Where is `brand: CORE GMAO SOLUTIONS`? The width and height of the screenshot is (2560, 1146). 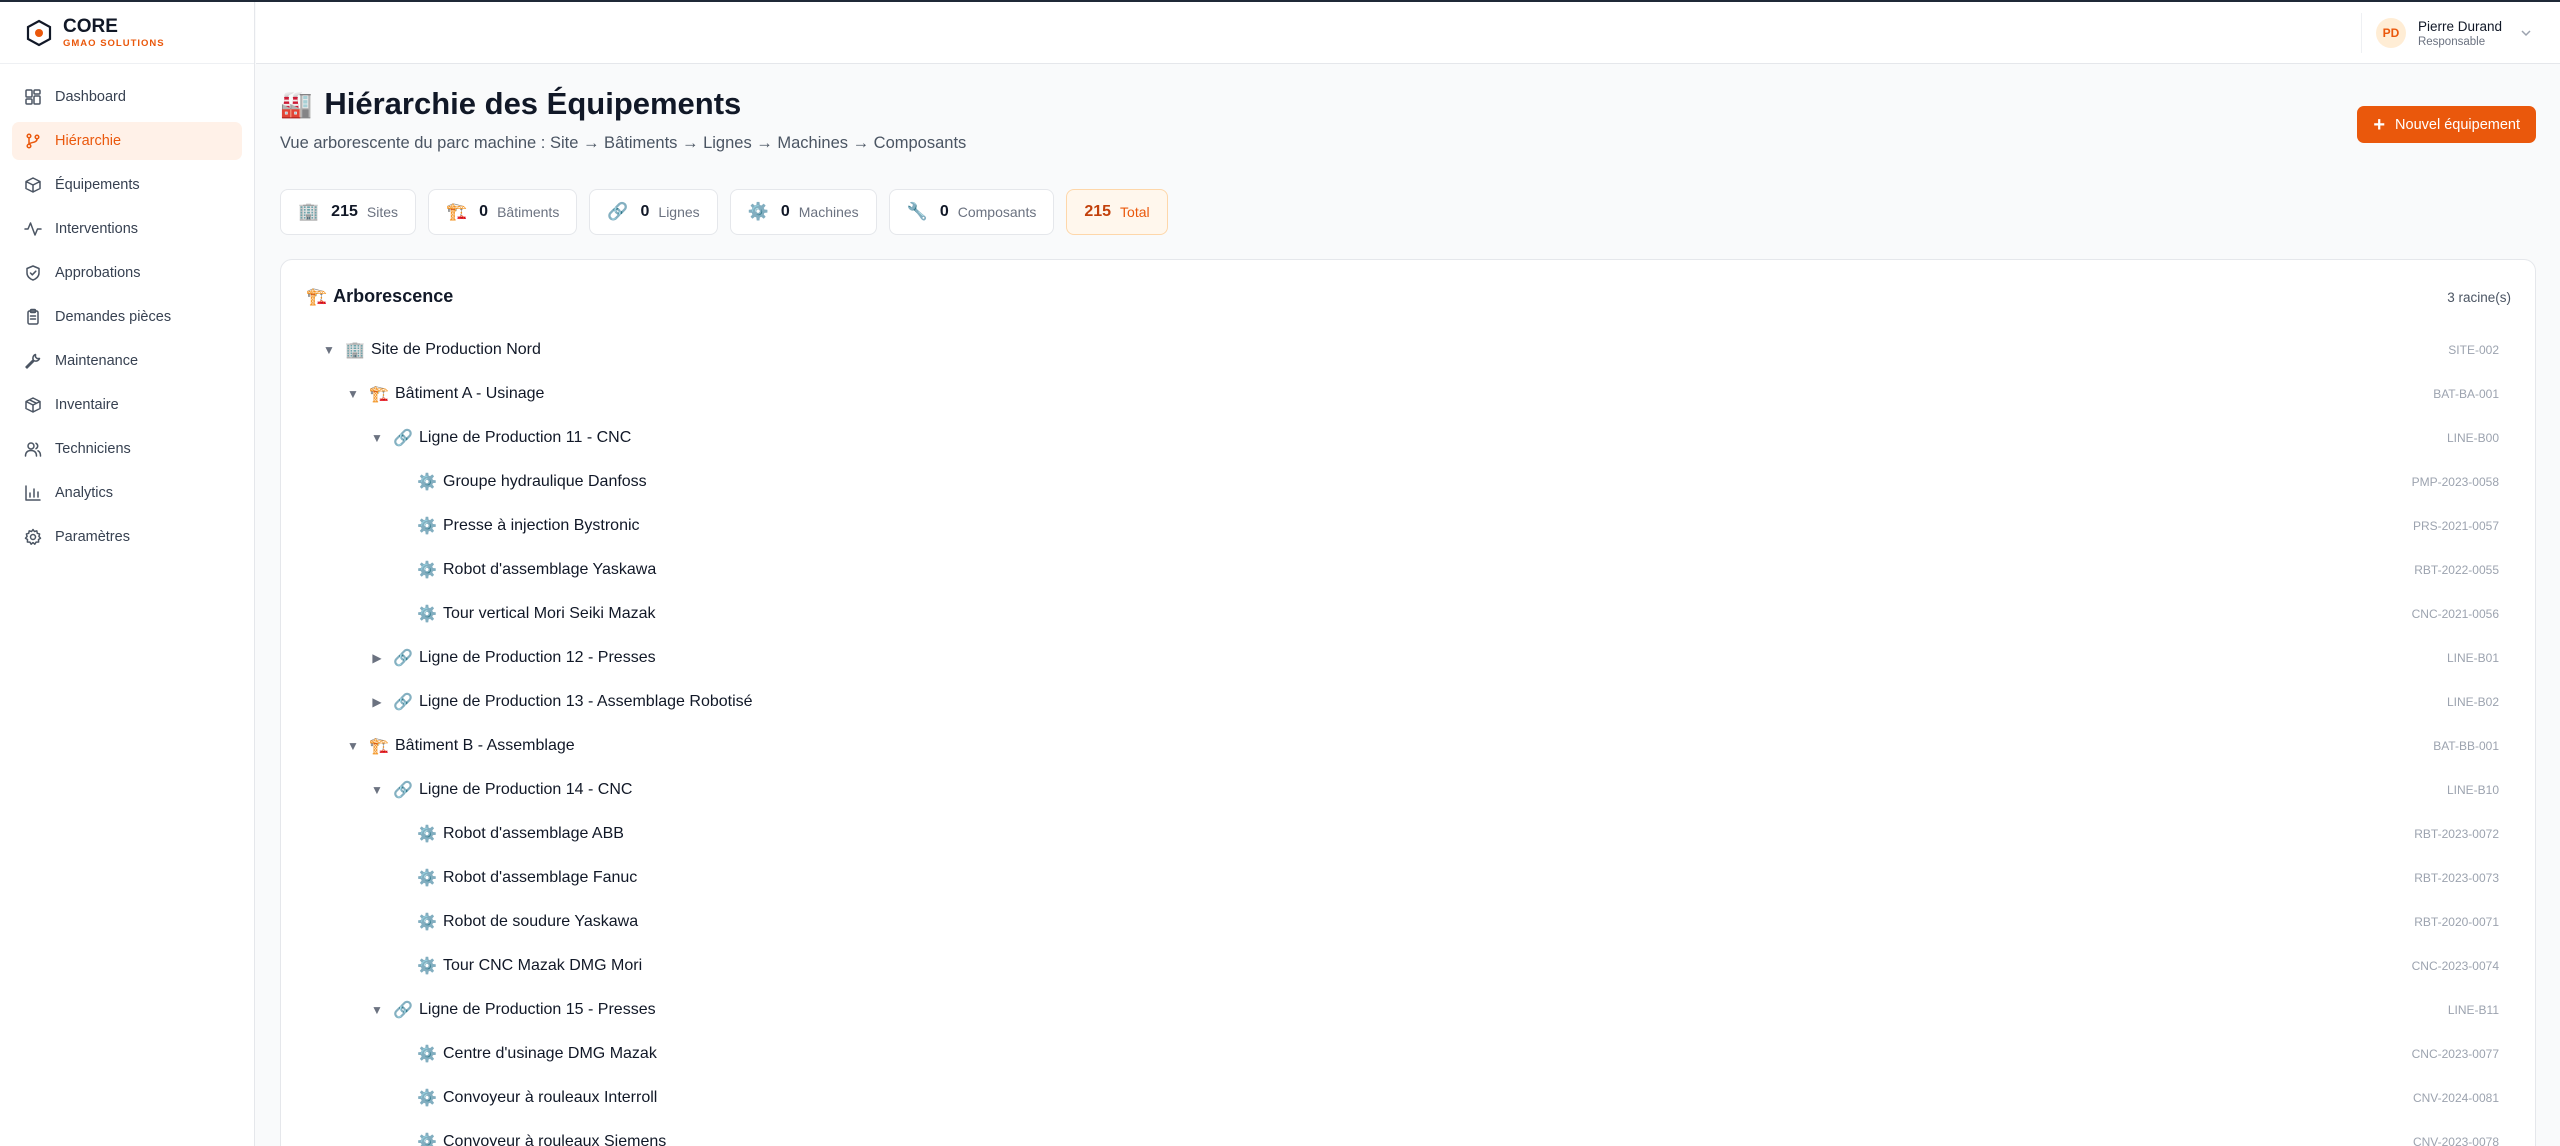
brand: CORE GMAO SOLUTIONS is located at coordinates (127, 33).